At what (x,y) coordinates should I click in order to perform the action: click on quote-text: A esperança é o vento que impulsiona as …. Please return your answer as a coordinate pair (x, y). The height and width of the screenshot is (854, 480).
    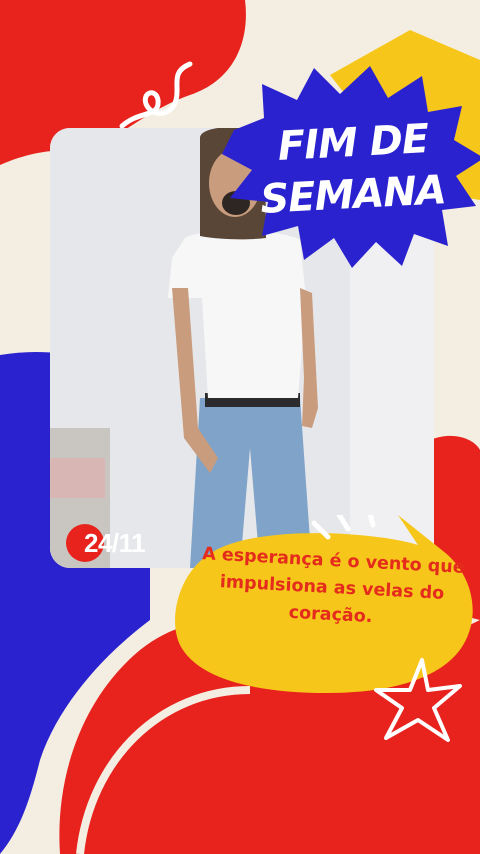
    Looking at the image, I should click on (333, 586).